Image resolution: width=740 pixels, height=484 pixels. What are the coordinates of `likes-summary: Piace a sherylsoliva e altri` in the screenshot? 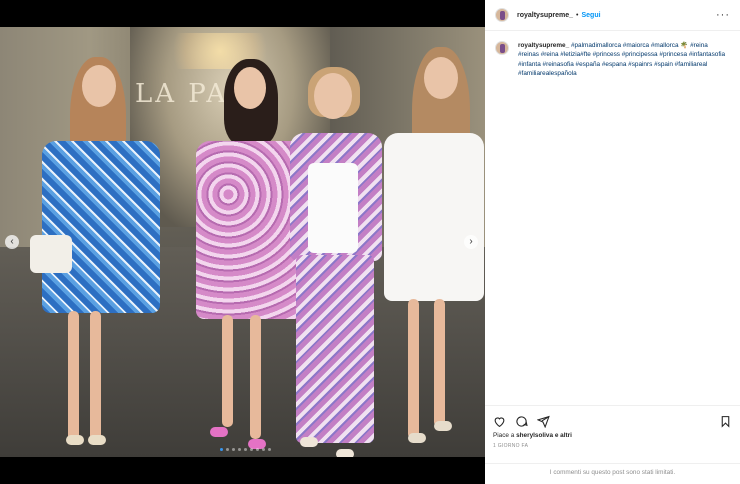 It's located at (612, 434).